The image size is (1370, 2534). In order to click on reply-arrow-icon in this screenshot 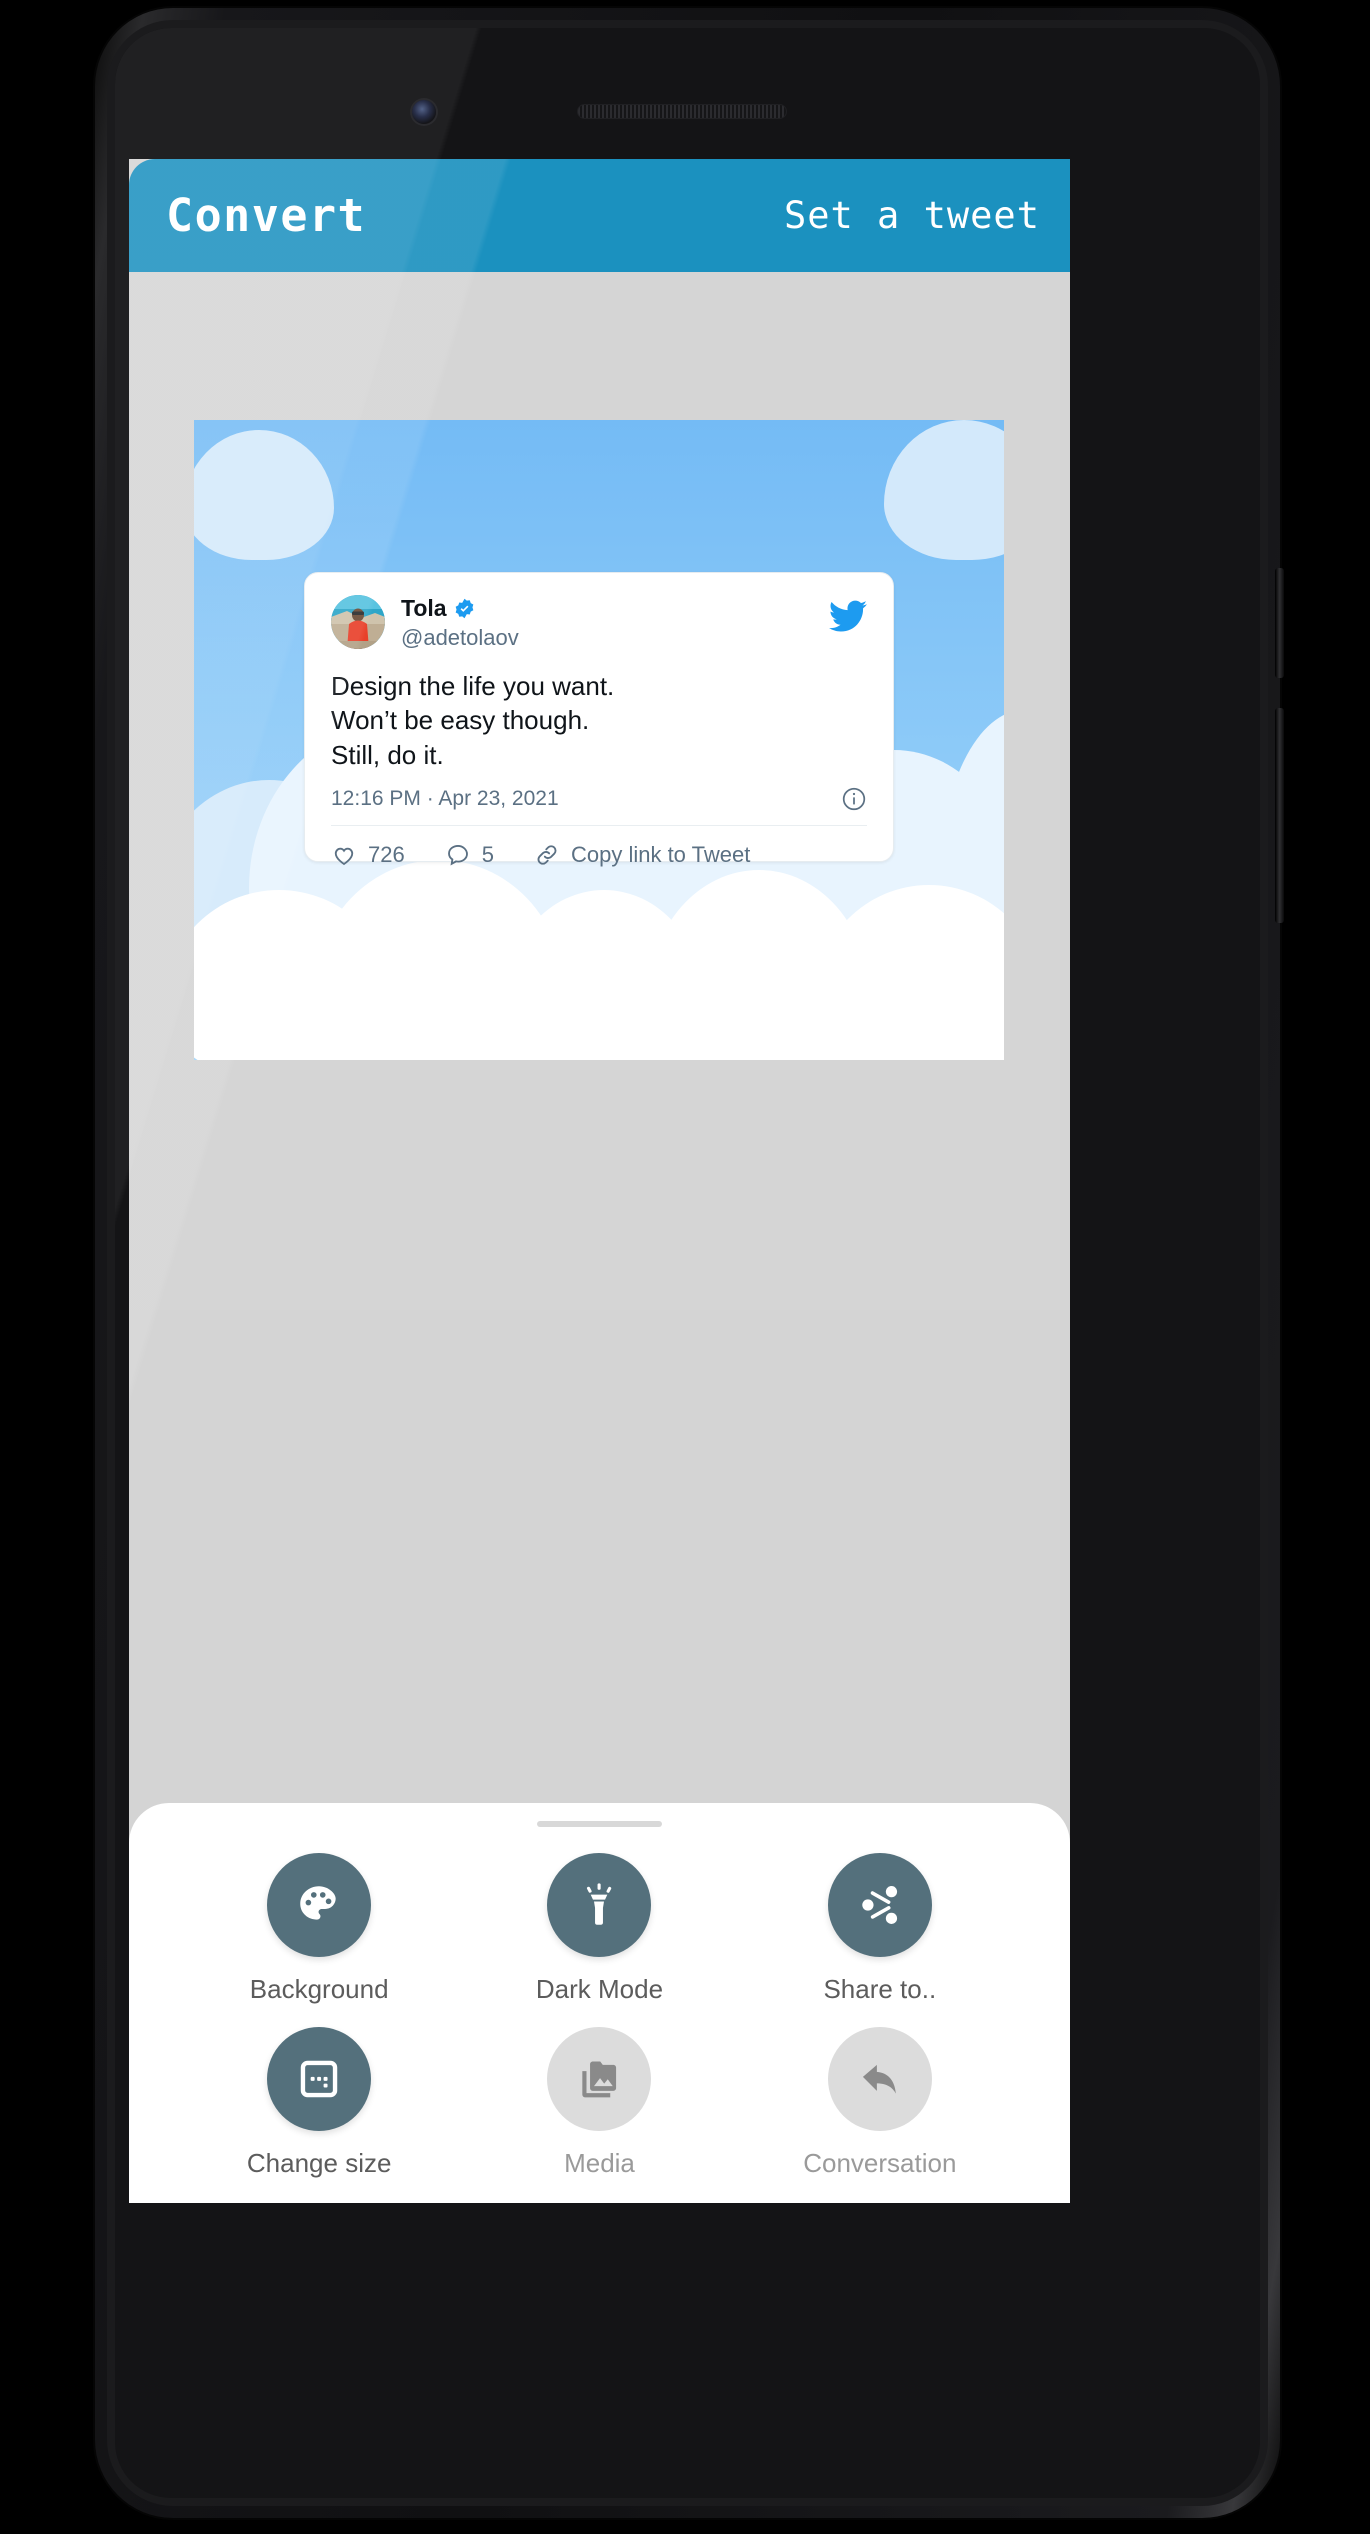, I will do `click(879, 2079)`.